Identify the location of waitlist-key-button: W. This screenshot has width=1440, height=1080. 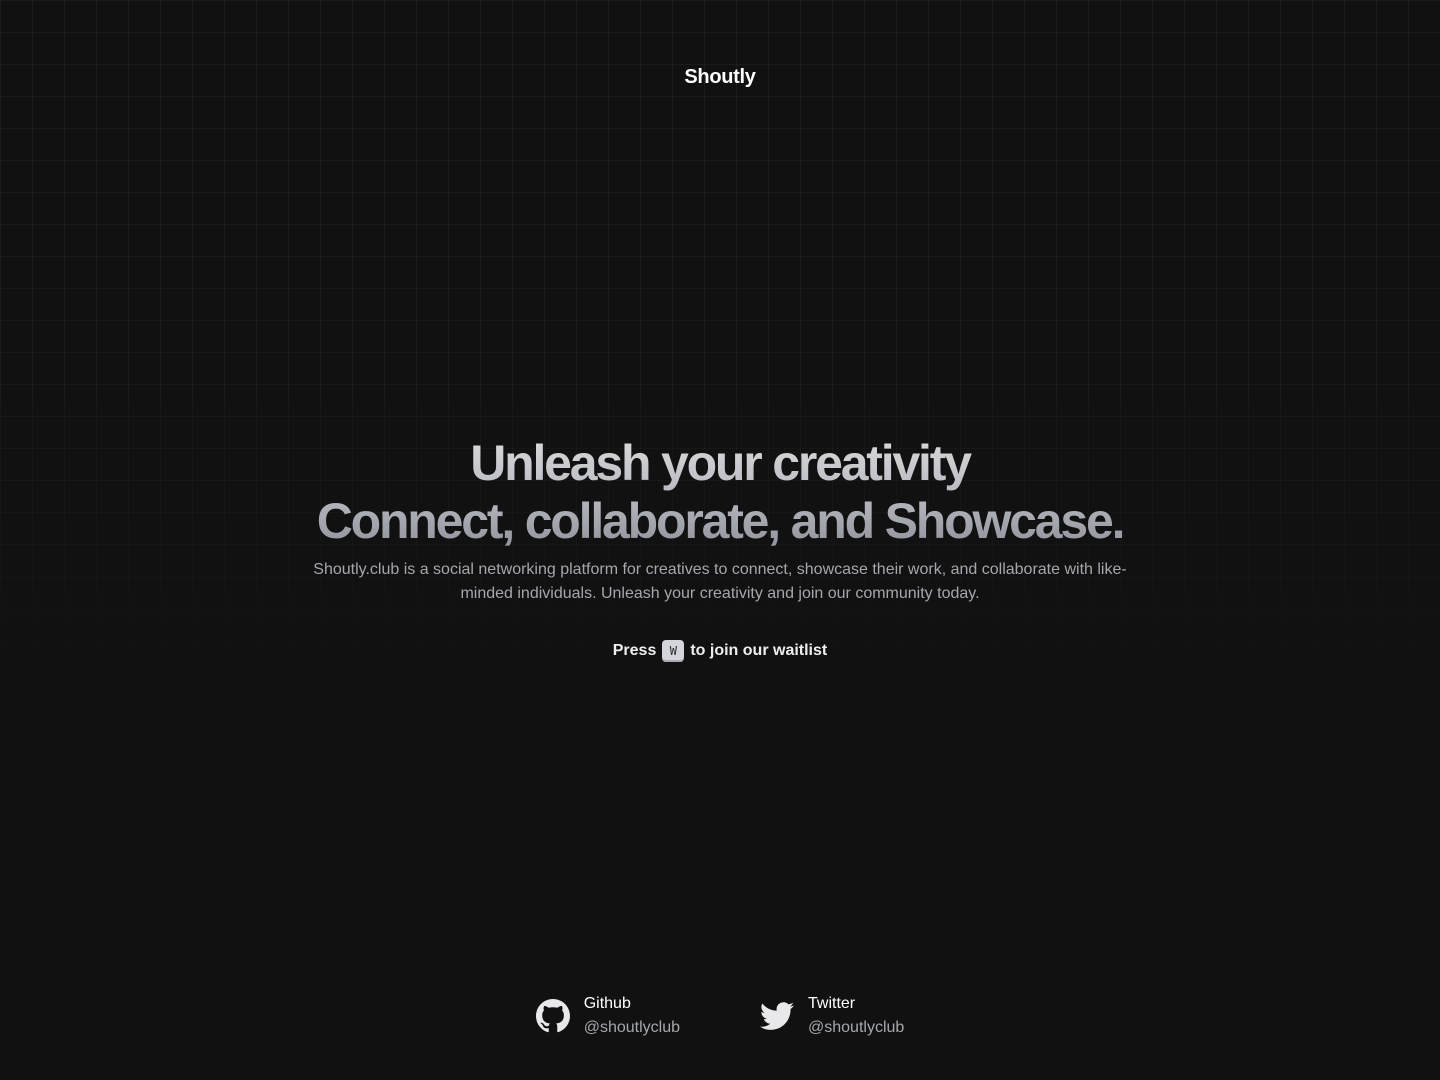
(673, 651).